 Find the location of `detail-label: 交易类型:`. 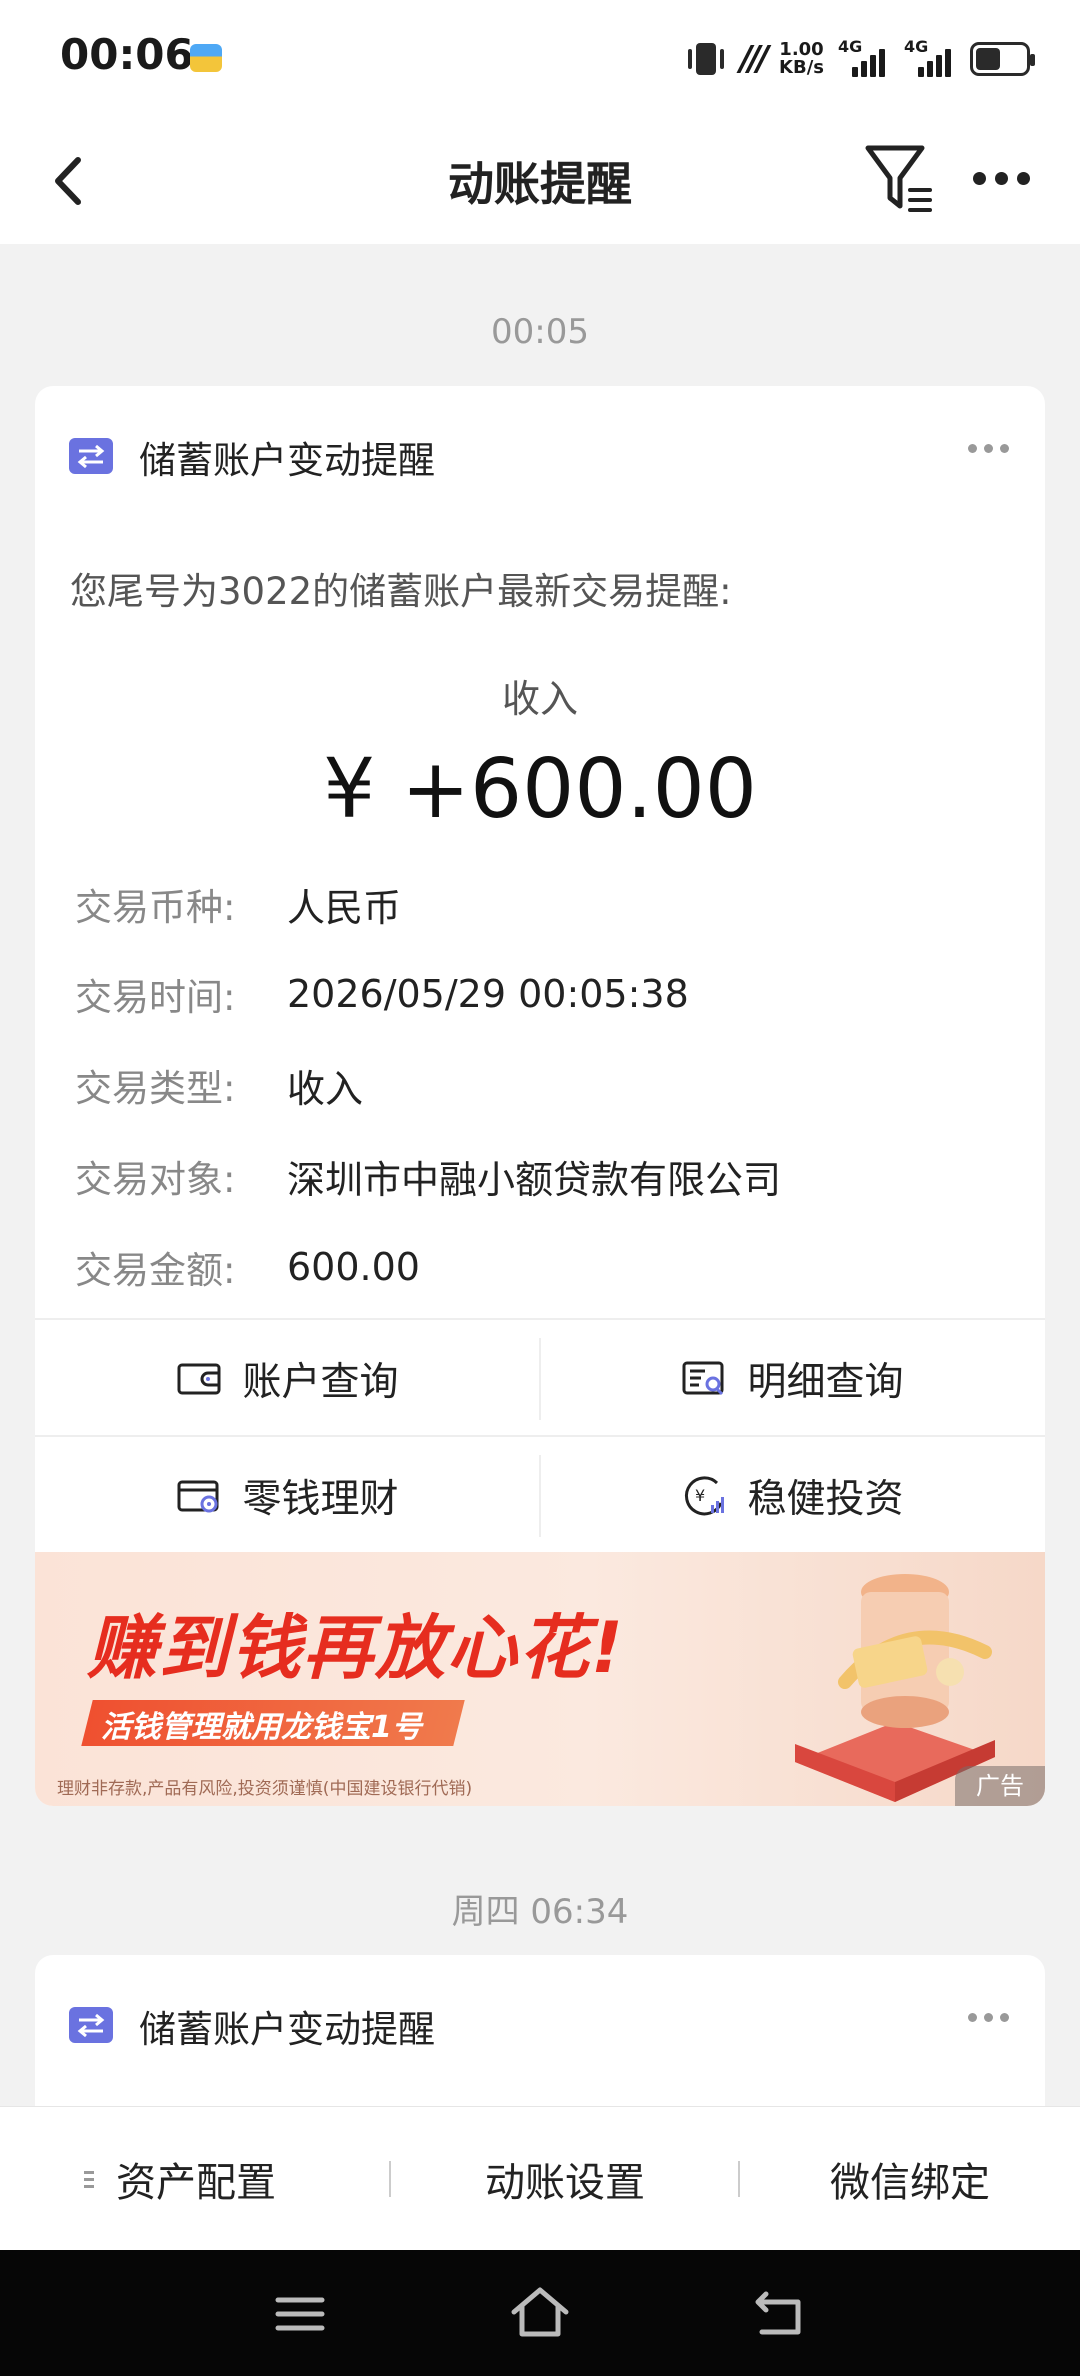

detail-label: 交易类型: is located at coordinates (155, 1088).